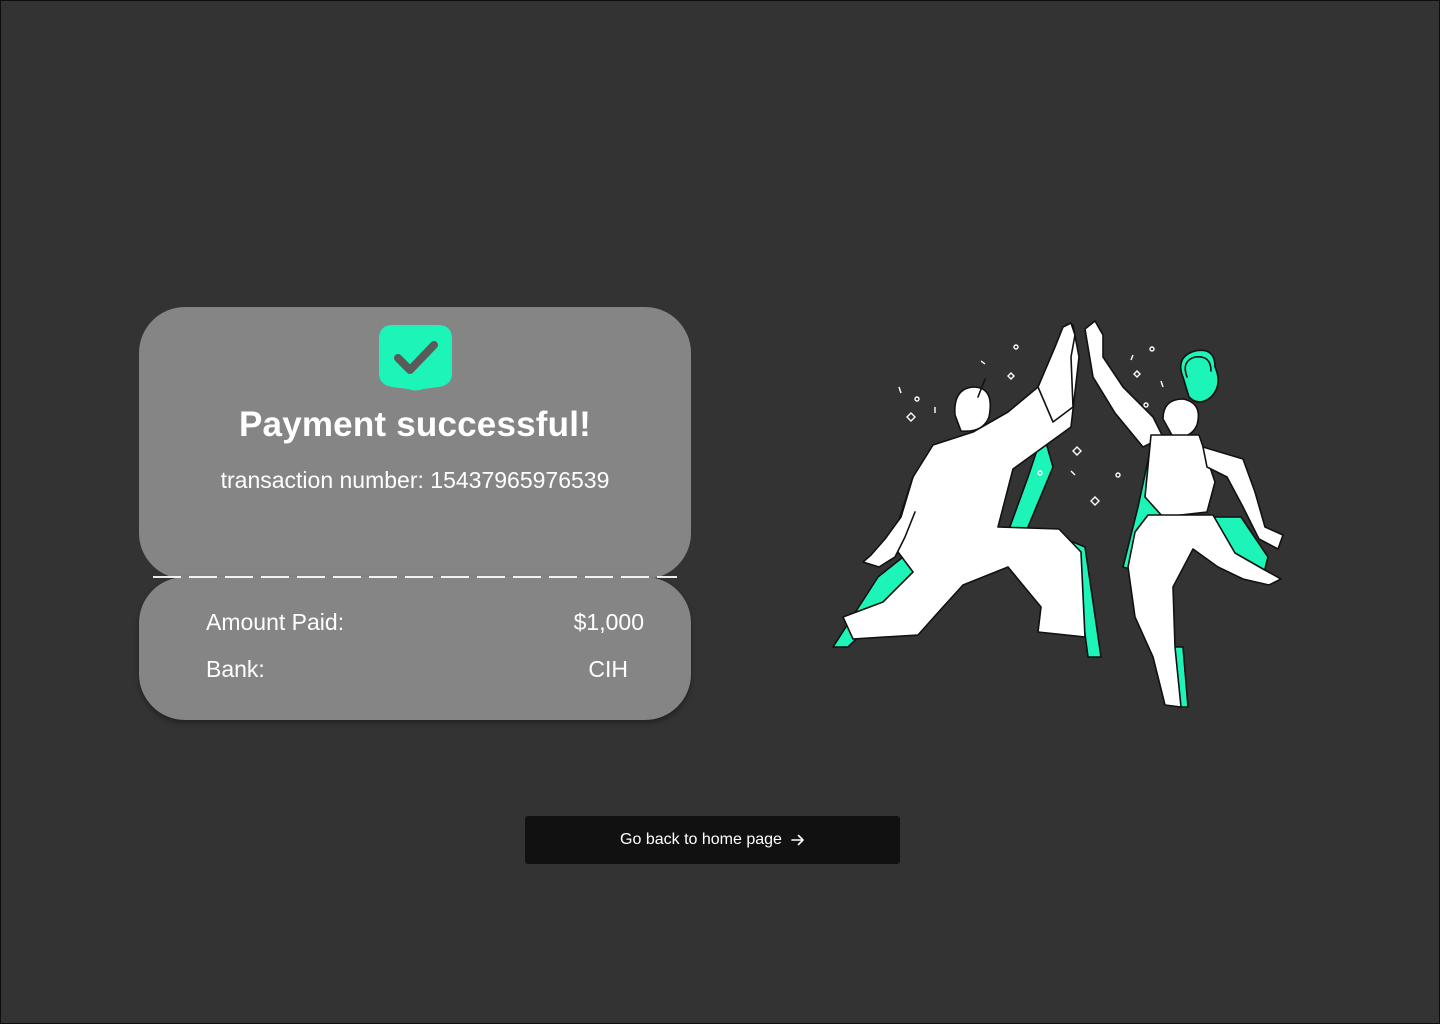 The height and width of the screenshot is (1024, 1440). Describe the element at coordinates (1058, 514) in the screenshot. I see `high-five-illustration` at that location.